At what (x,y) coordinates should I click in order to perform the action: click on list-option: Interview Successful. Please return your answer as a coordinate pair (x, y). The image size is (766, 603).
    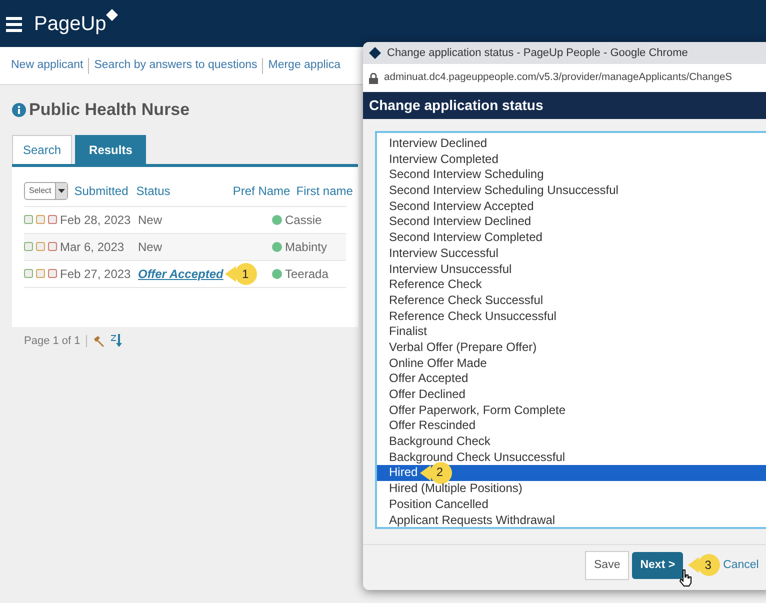
    Looking at the image, I should click on (443, 254).